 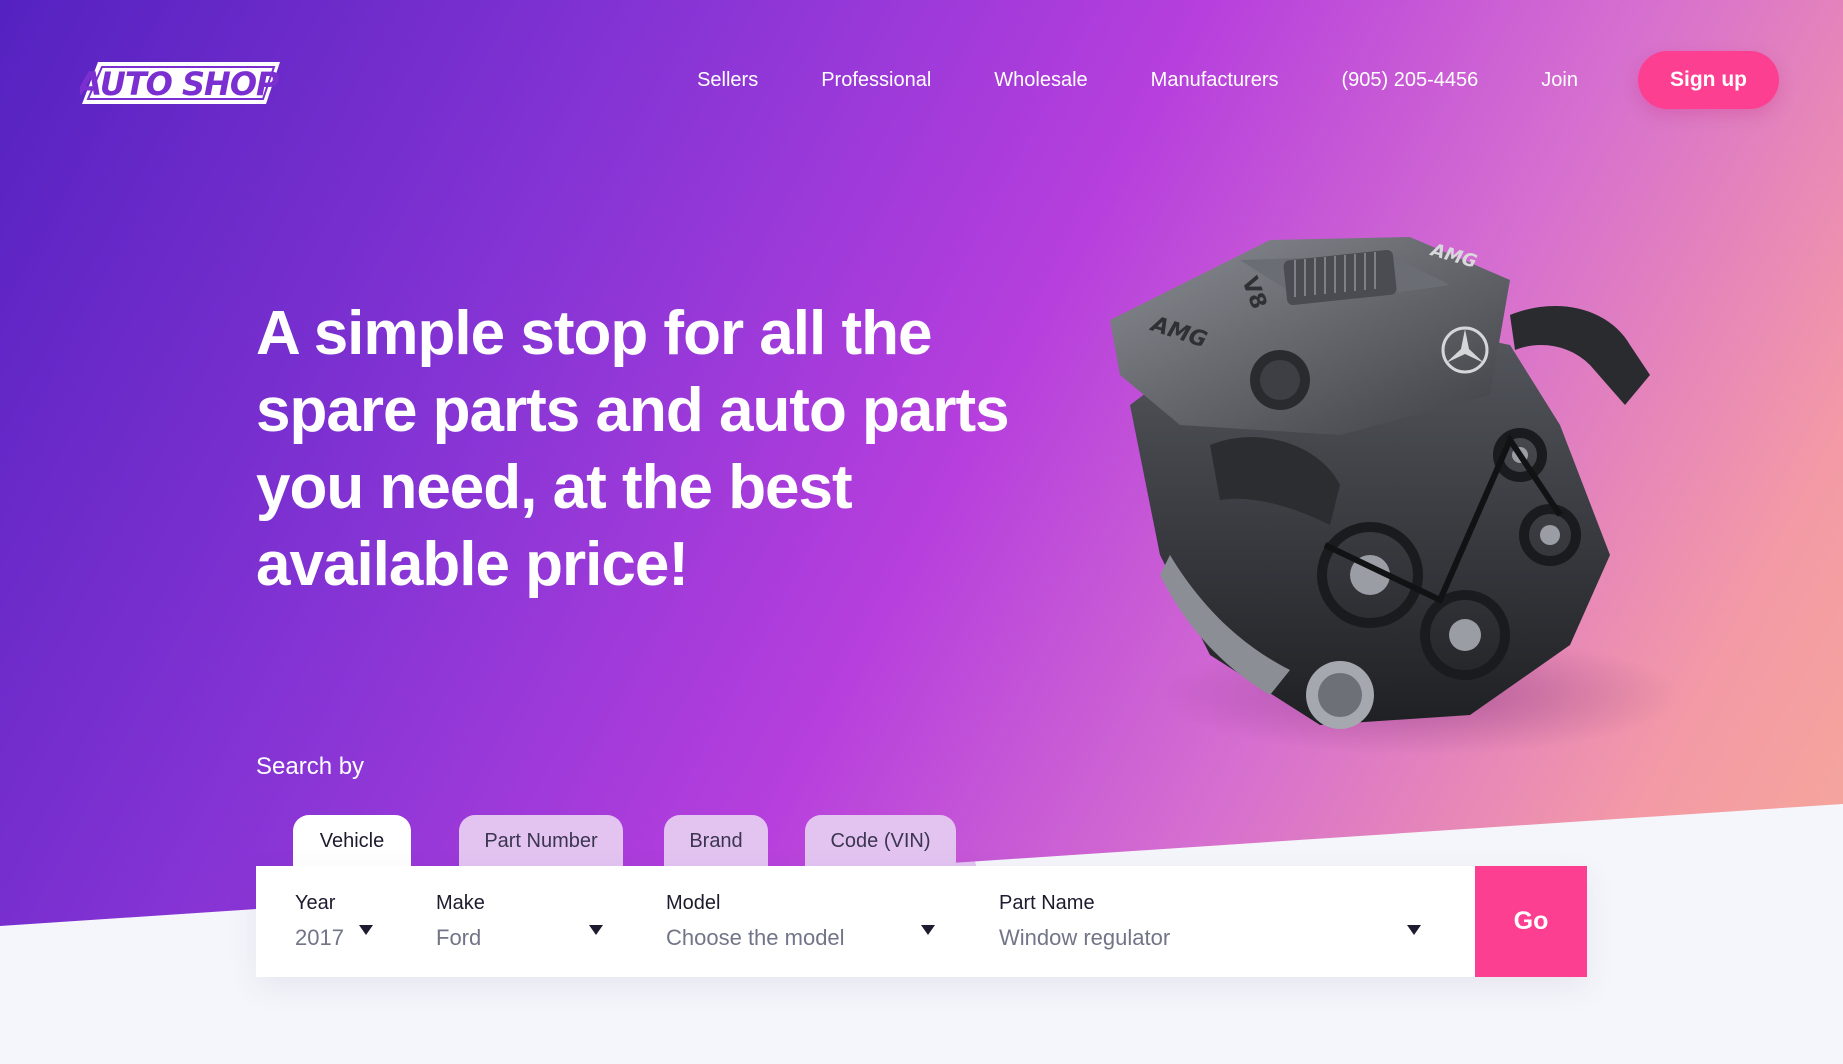 What do you see at coordinates (1708, 80) in the screenshot?
I see `signup-button: Sign up` at bounding box center [1708, 80].